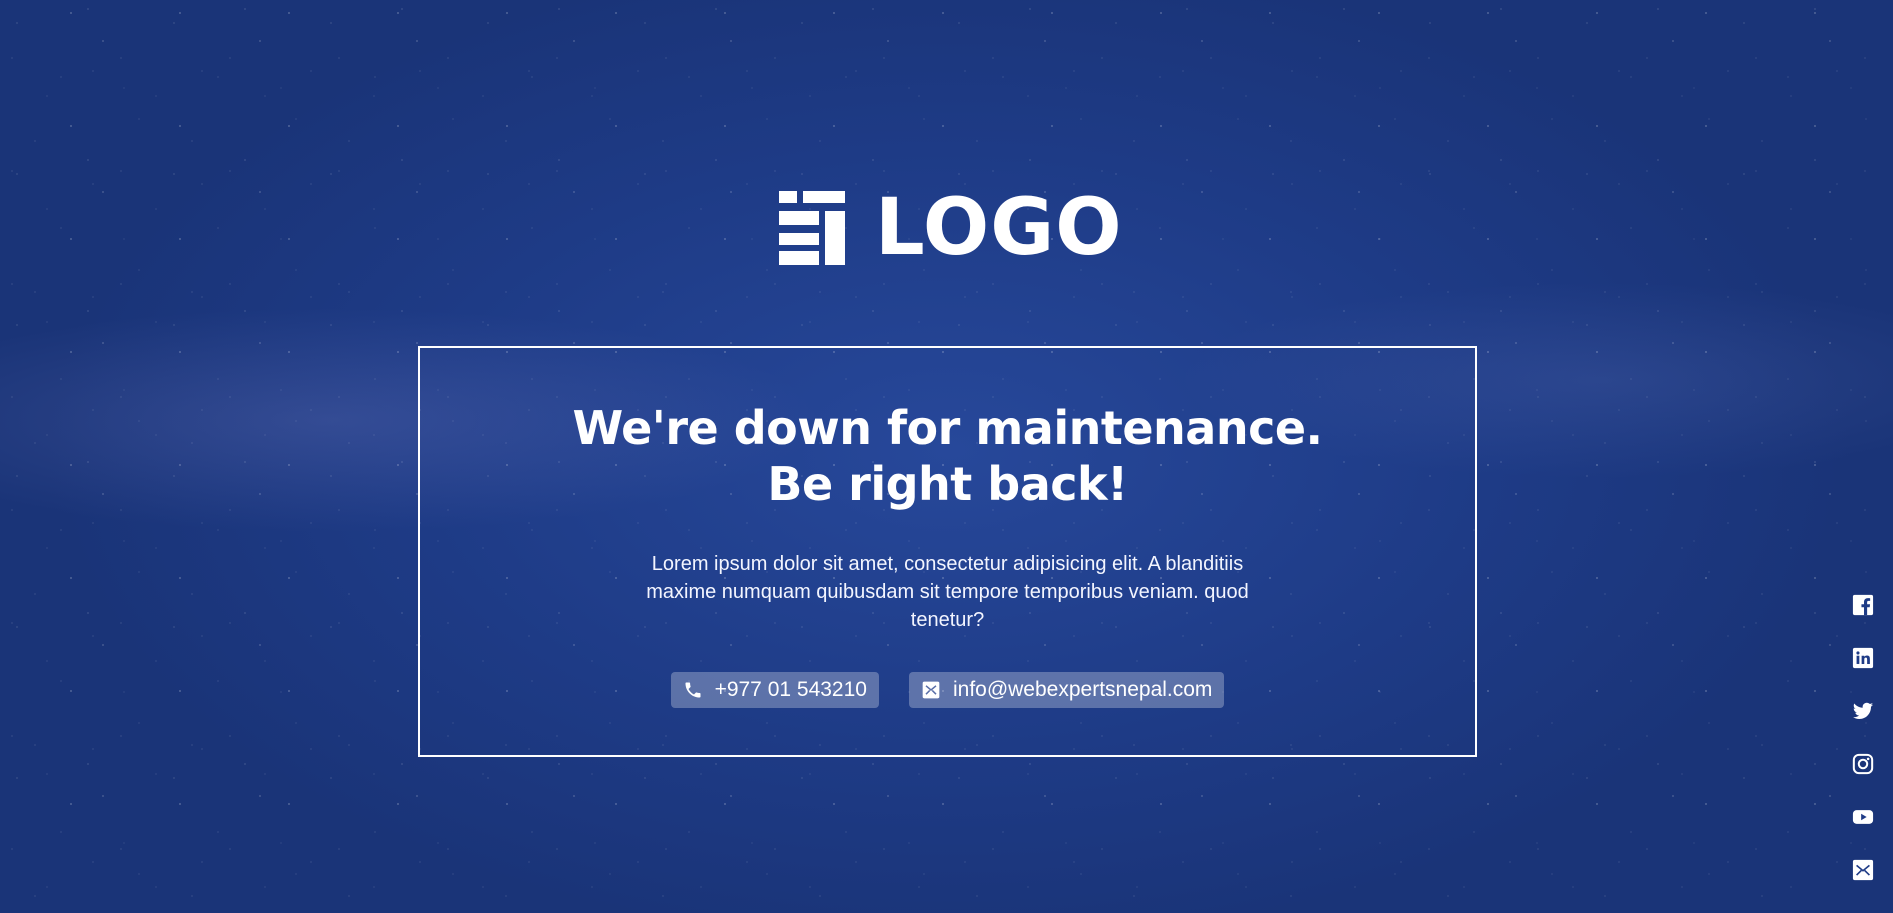 The image size is (1893, 913). Describe the element at coordinates (790, 689) in the screenshot. I see `phone-number: +977 01 543210` at that location.